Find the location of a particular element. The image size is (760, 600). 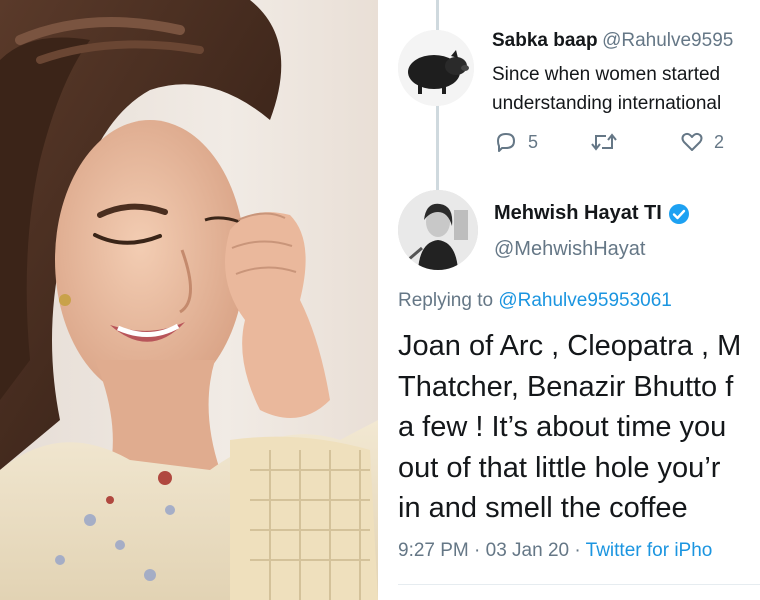

main-author-handle: @MehwishHayat is located at coordinates (569, 249).